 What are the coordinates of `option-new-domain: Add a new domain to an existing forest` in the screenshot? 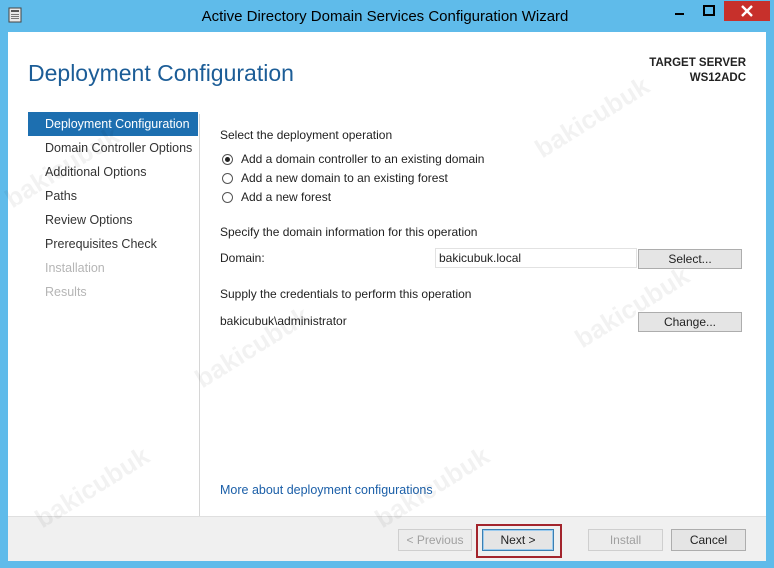 It's located at (335, 178).